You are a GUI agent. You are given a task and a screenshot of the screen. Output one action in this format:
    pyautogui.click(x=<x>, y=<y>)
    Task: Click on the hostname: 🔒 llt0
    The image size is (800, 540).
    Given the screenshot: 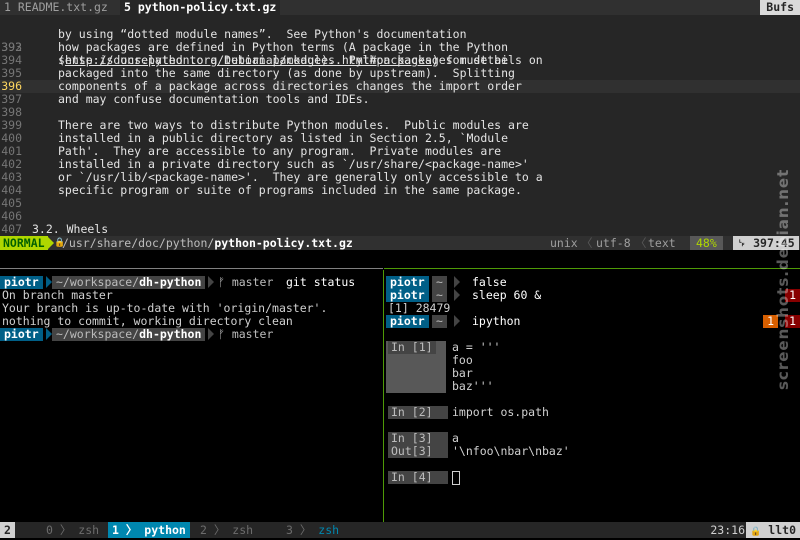 What is the action you would take?
    pyautogui.click(x=773, y=530)
    